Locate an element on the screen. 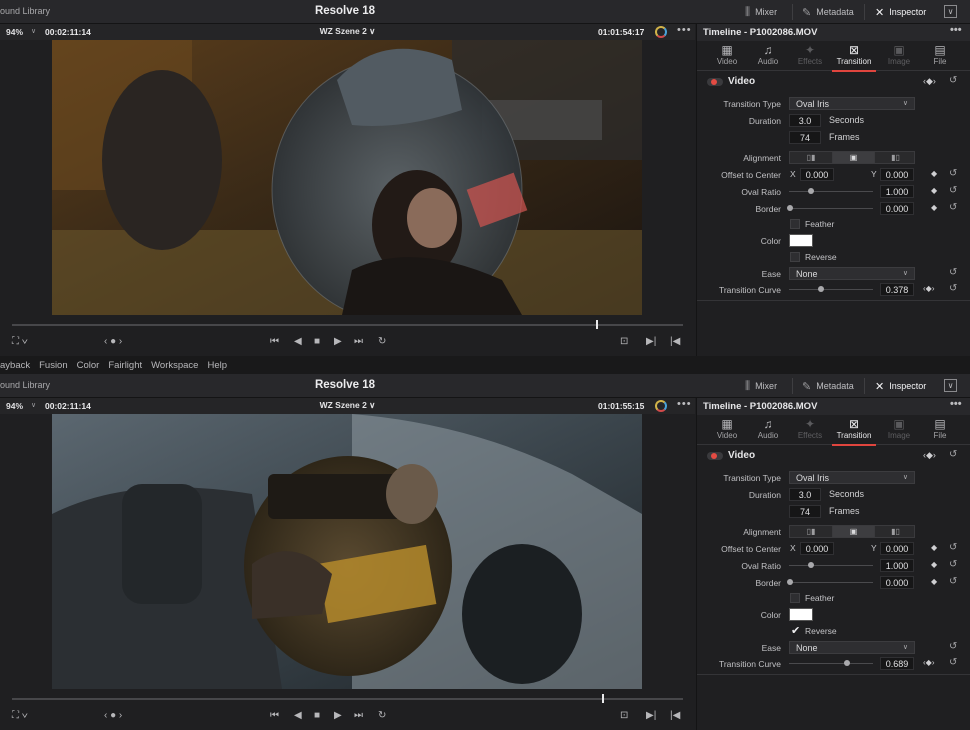 The image size is (970, 730). jog-control: ‹ ● › is located at coordinates (113, 341).